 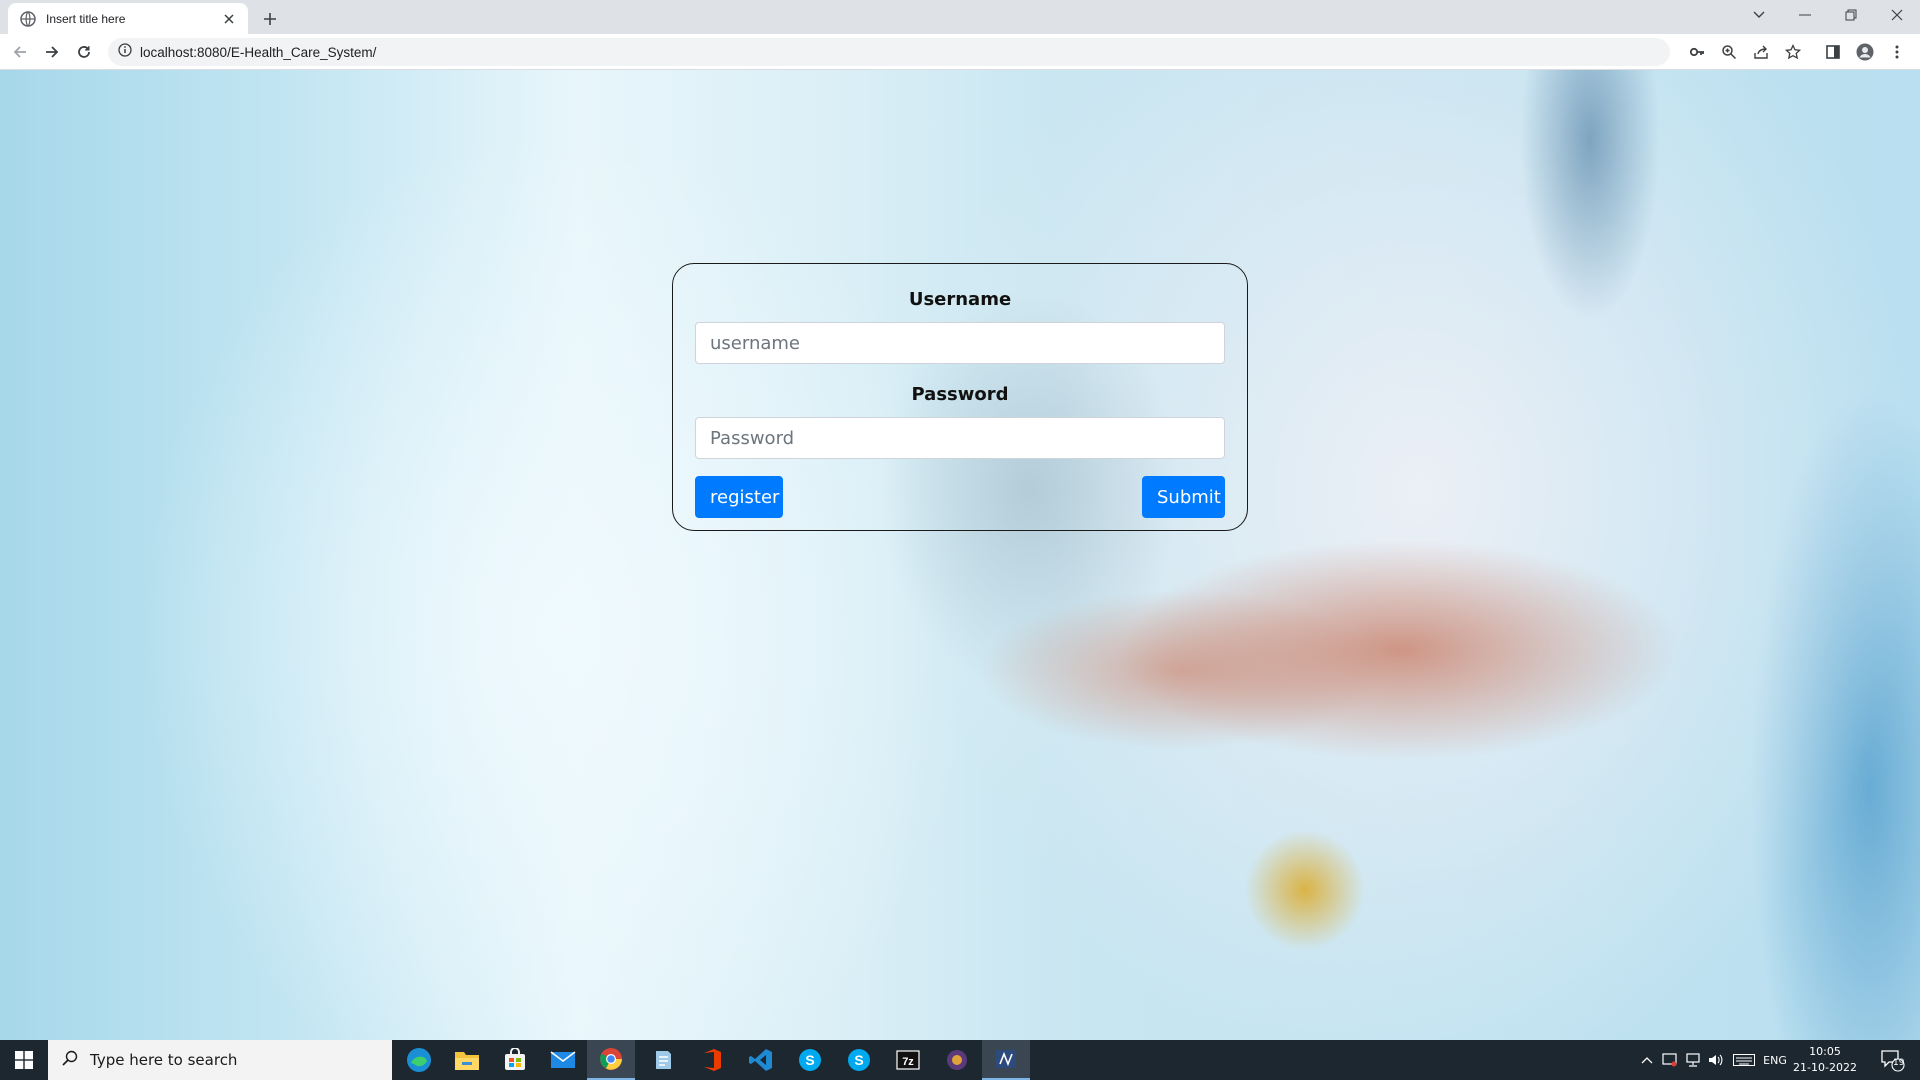 I want to click on notification-count: 19, so click(x=1899, y=1063).